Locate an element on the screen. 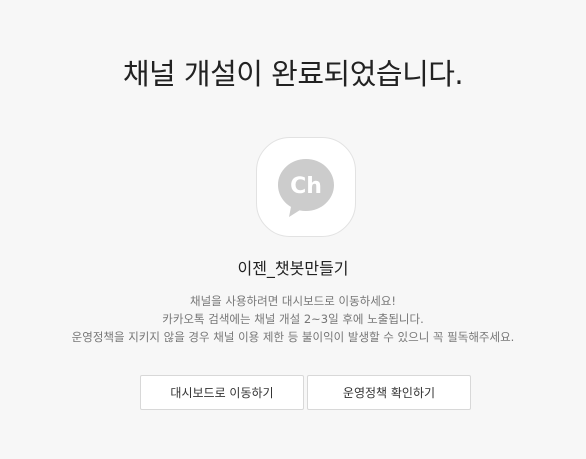  check-policy-button: 운영정책 확인하기 is located at coordinates (389, 392).